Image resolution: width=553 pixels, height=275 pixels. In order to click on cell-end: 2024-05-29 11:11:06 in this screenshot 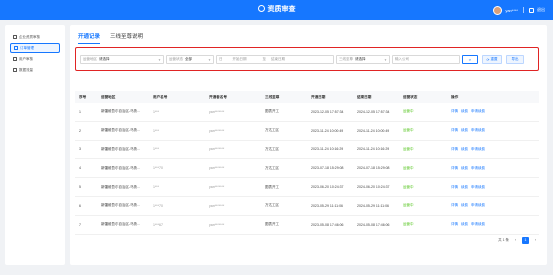, I will do `click(373, 205)`.